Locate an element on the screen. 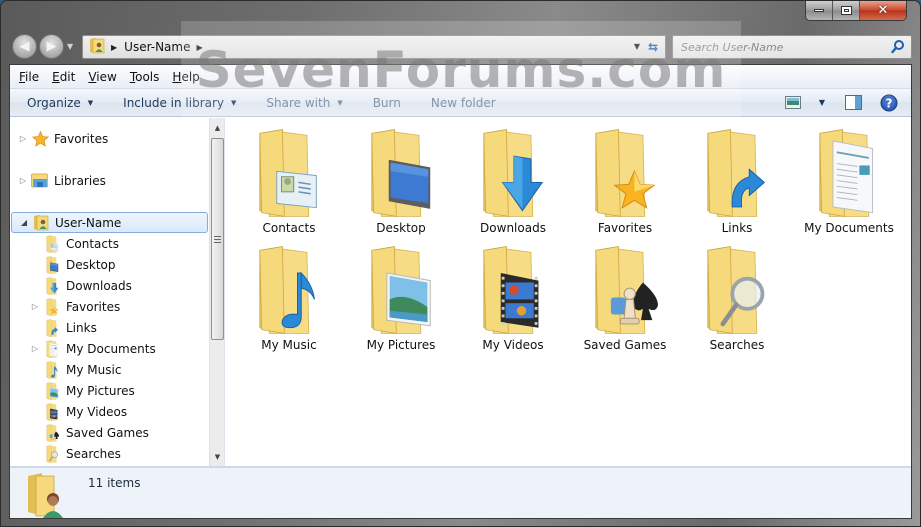 The height and width of the screenshot is (527, 921). tree-item-my-documents: ▷ My Documents is located at coordinates (93, 348).